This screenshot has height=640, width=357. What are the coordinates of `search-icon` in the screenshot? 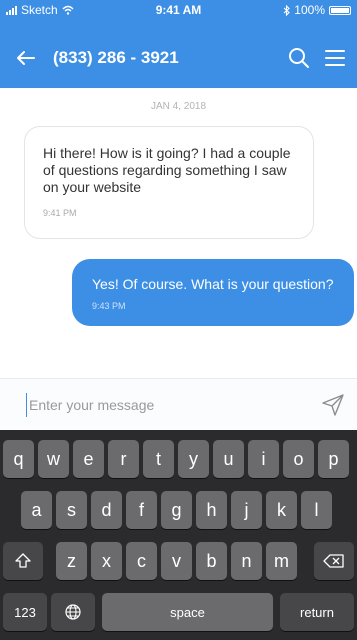 It's located at (299, 58).